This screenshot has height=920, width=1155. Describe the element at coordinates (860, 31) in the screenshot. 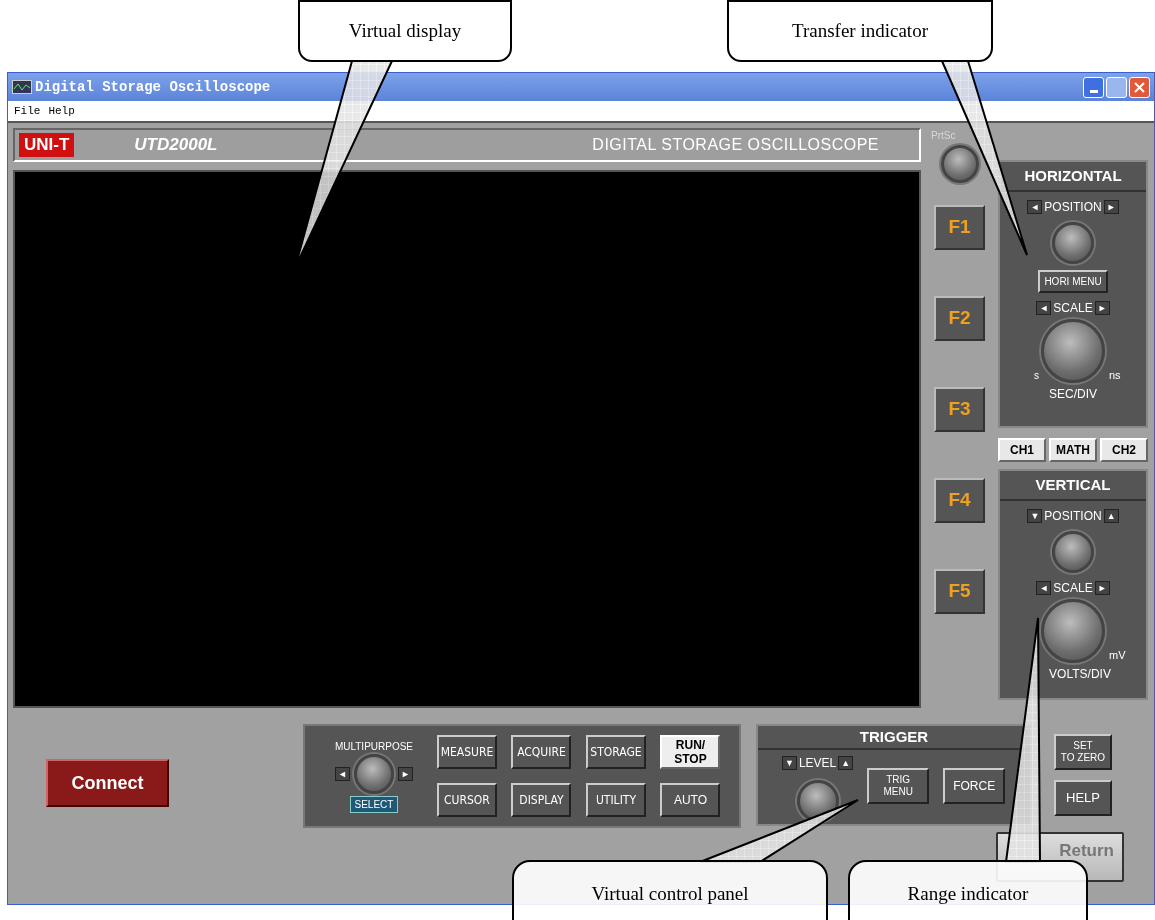

I see `callout: Transfer indicator` at that location.